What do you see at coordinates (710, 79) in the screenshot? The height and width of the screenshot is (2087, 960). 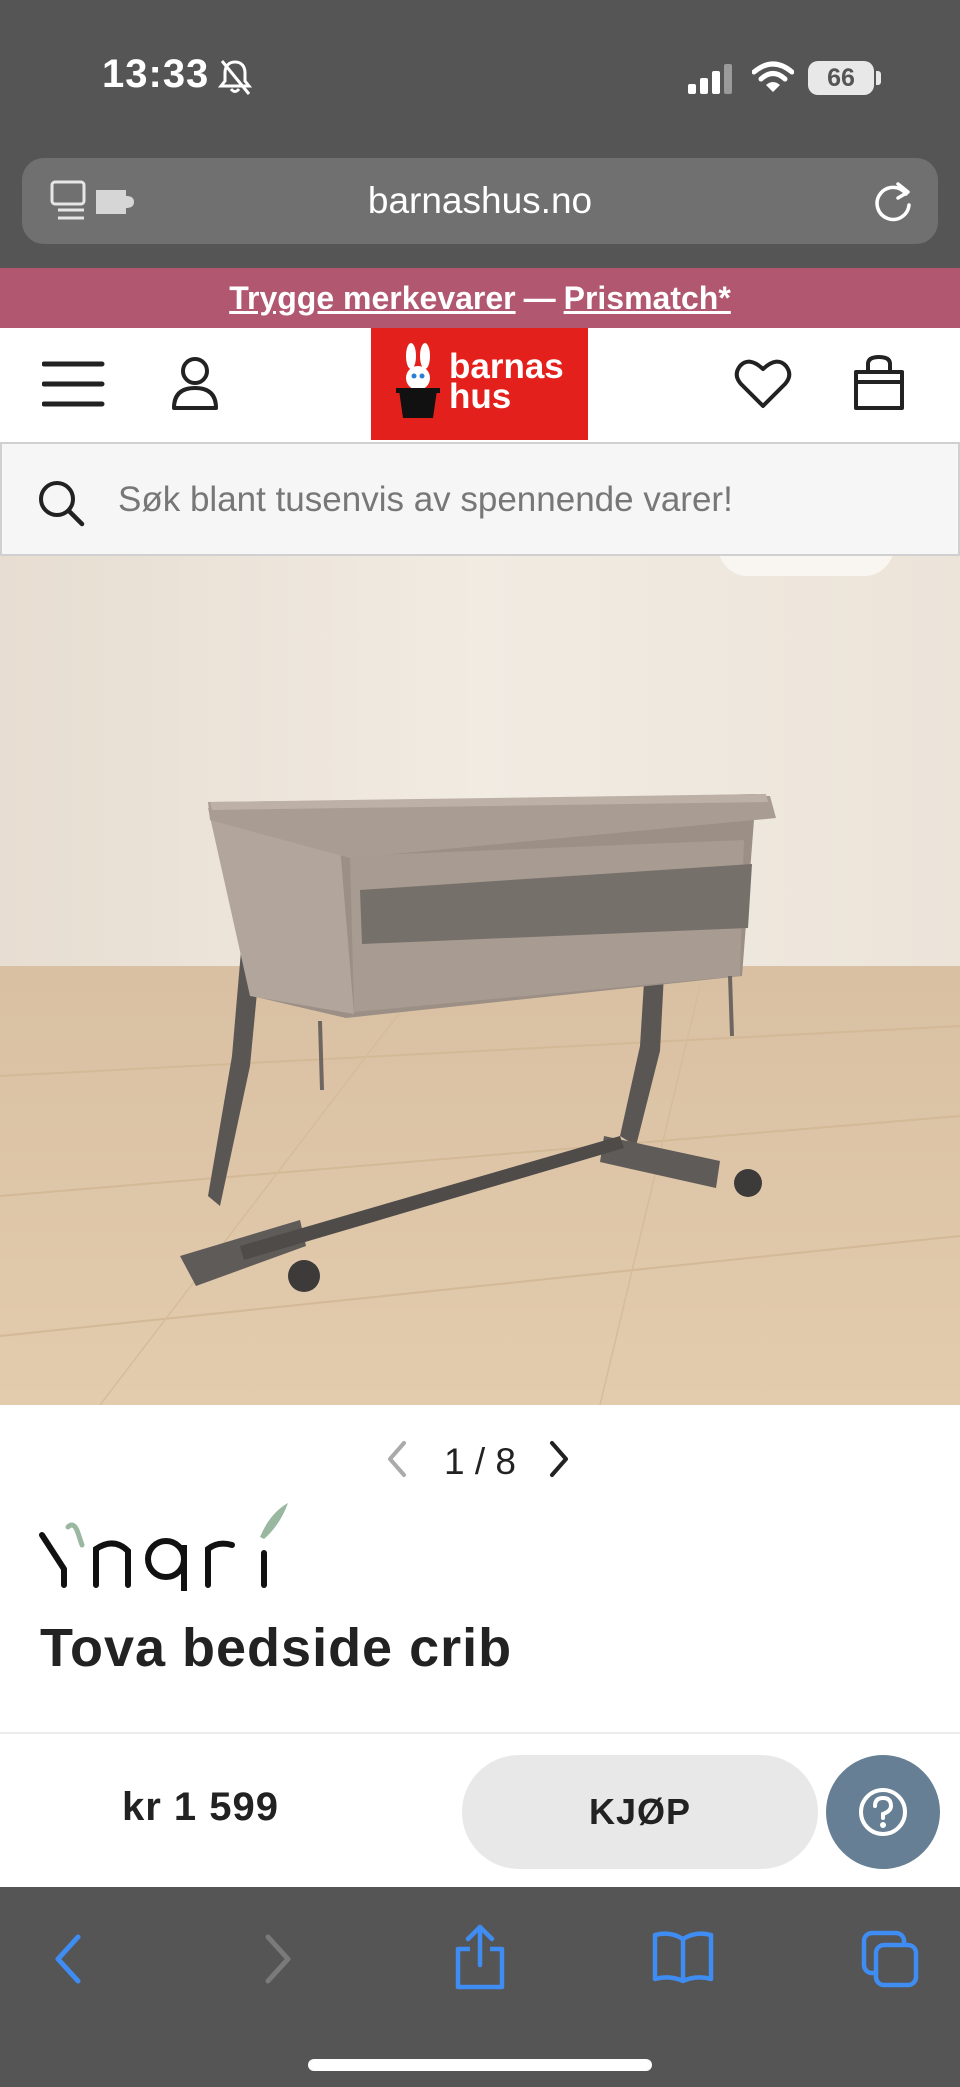 I see `signal-icon` at bounding box center [710, 79].